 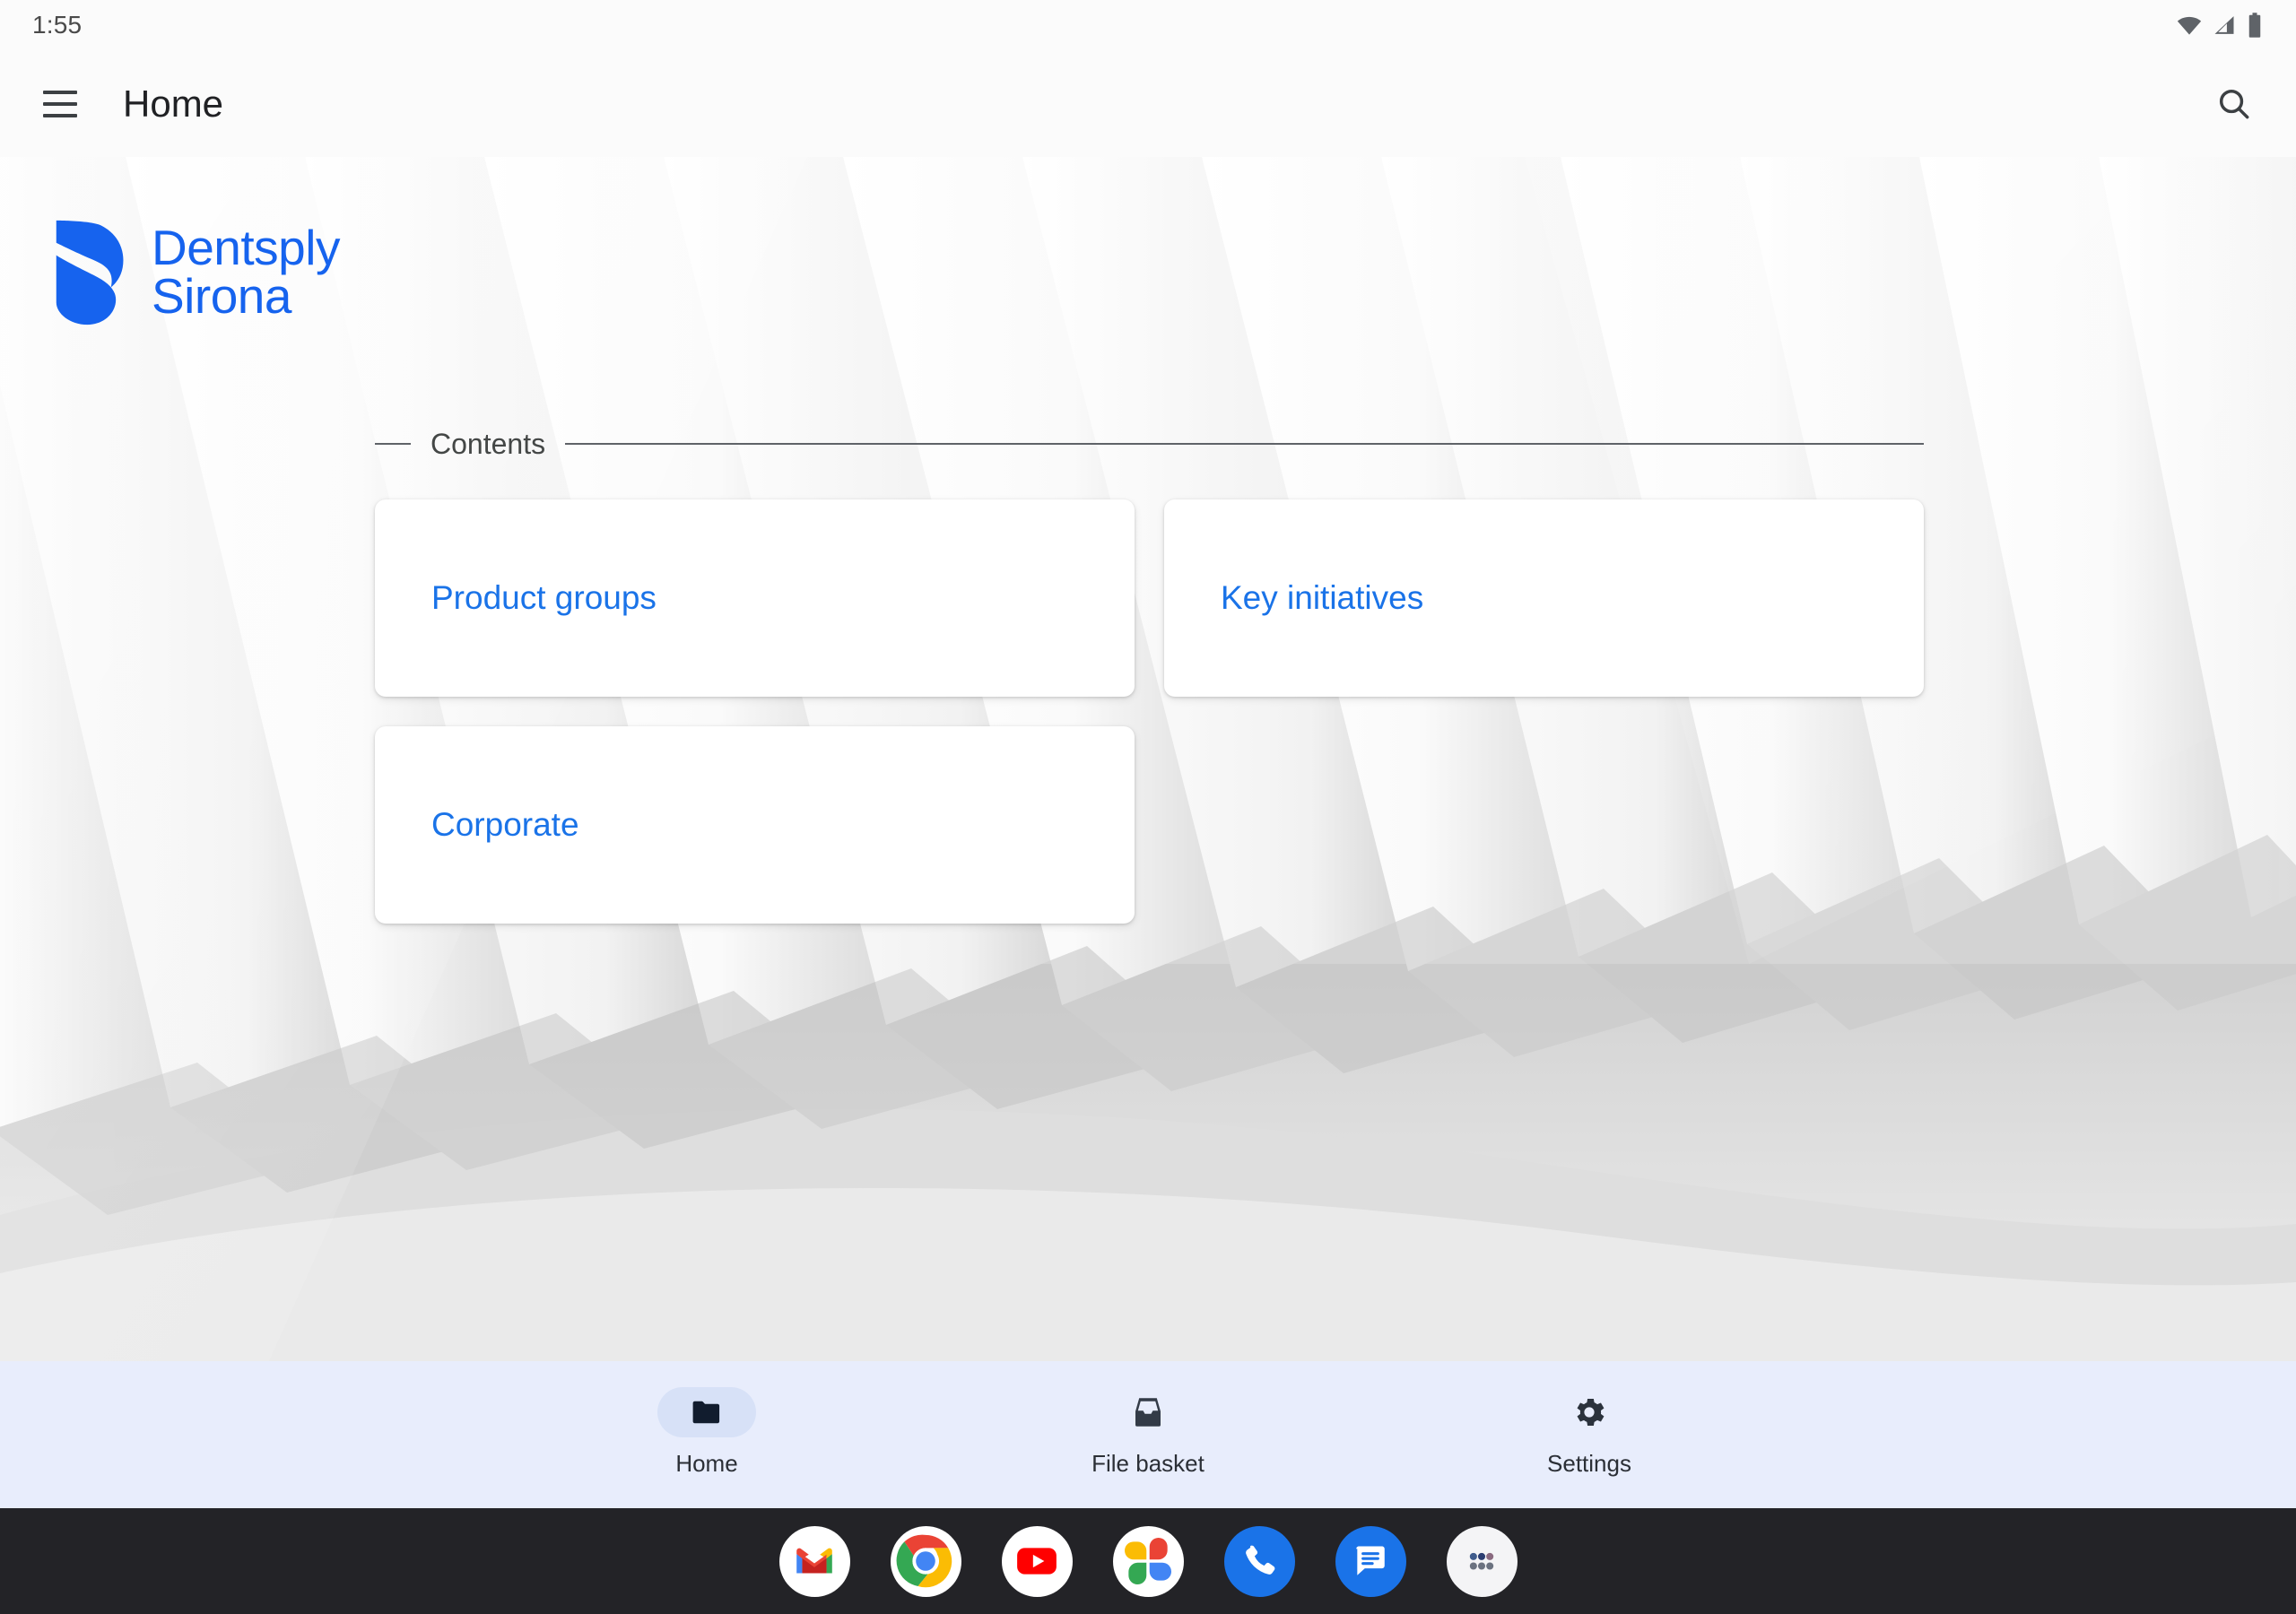 I want to click on nav-item-label: File basket, so click(x=1148, y=1463).